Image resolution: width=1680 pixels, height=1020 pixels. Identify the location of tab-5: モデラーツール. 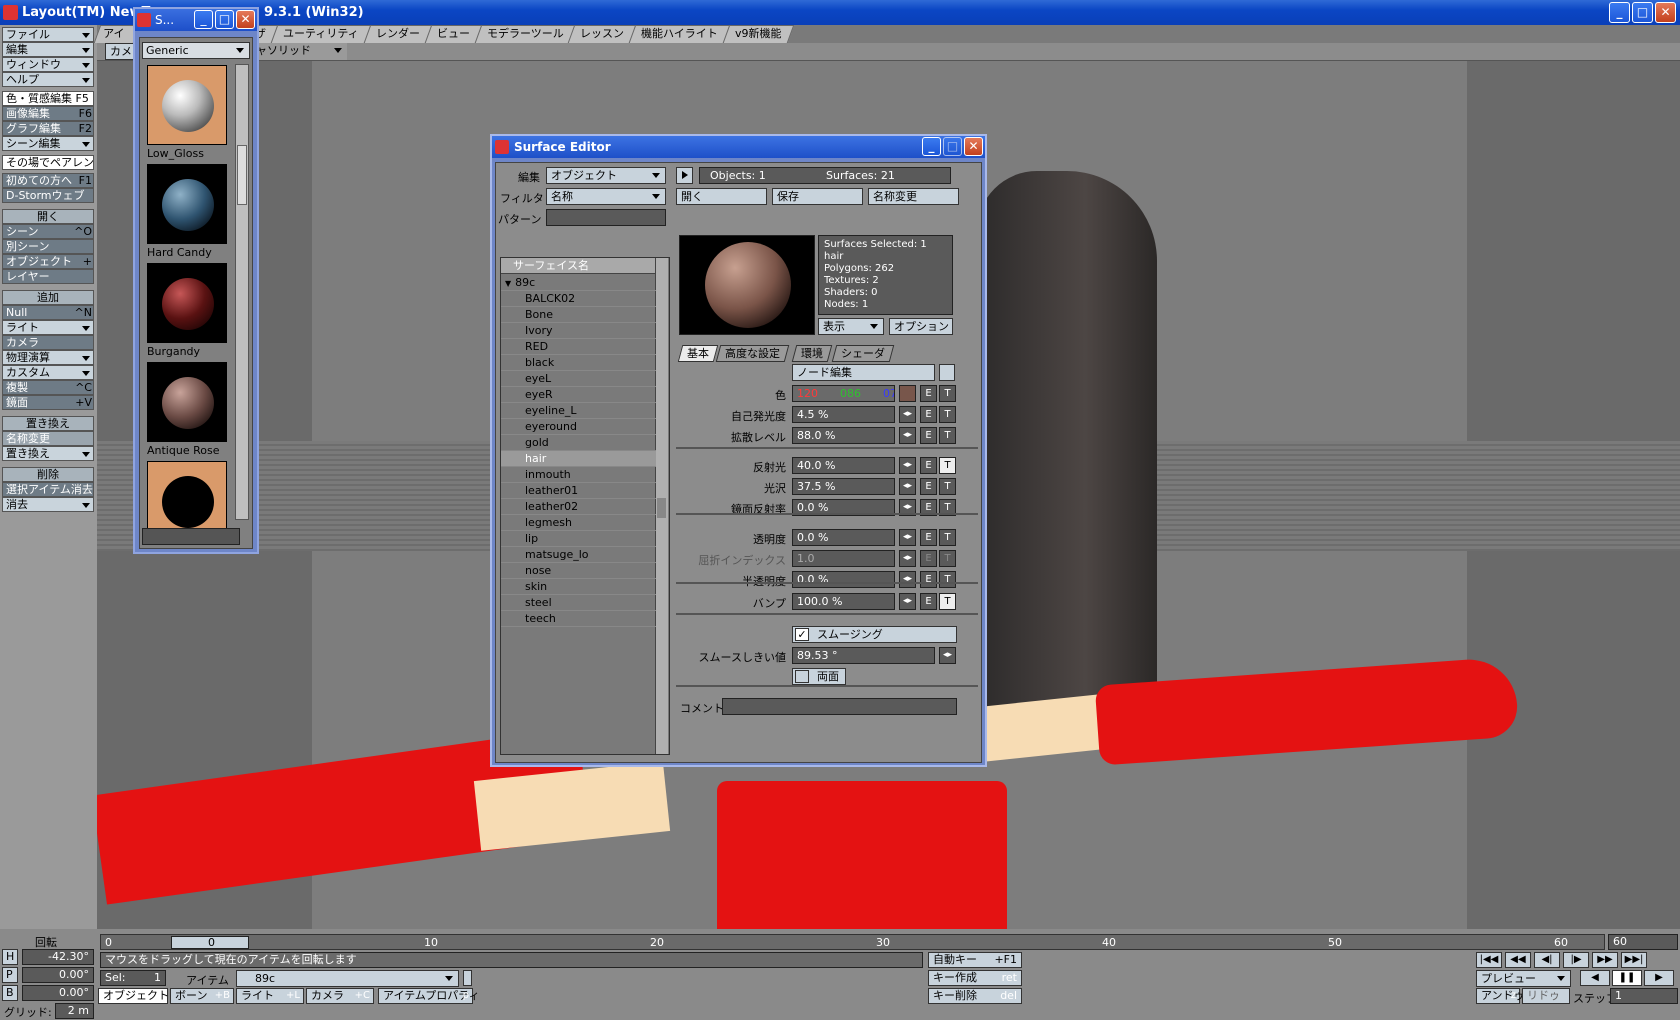
(525, 34).